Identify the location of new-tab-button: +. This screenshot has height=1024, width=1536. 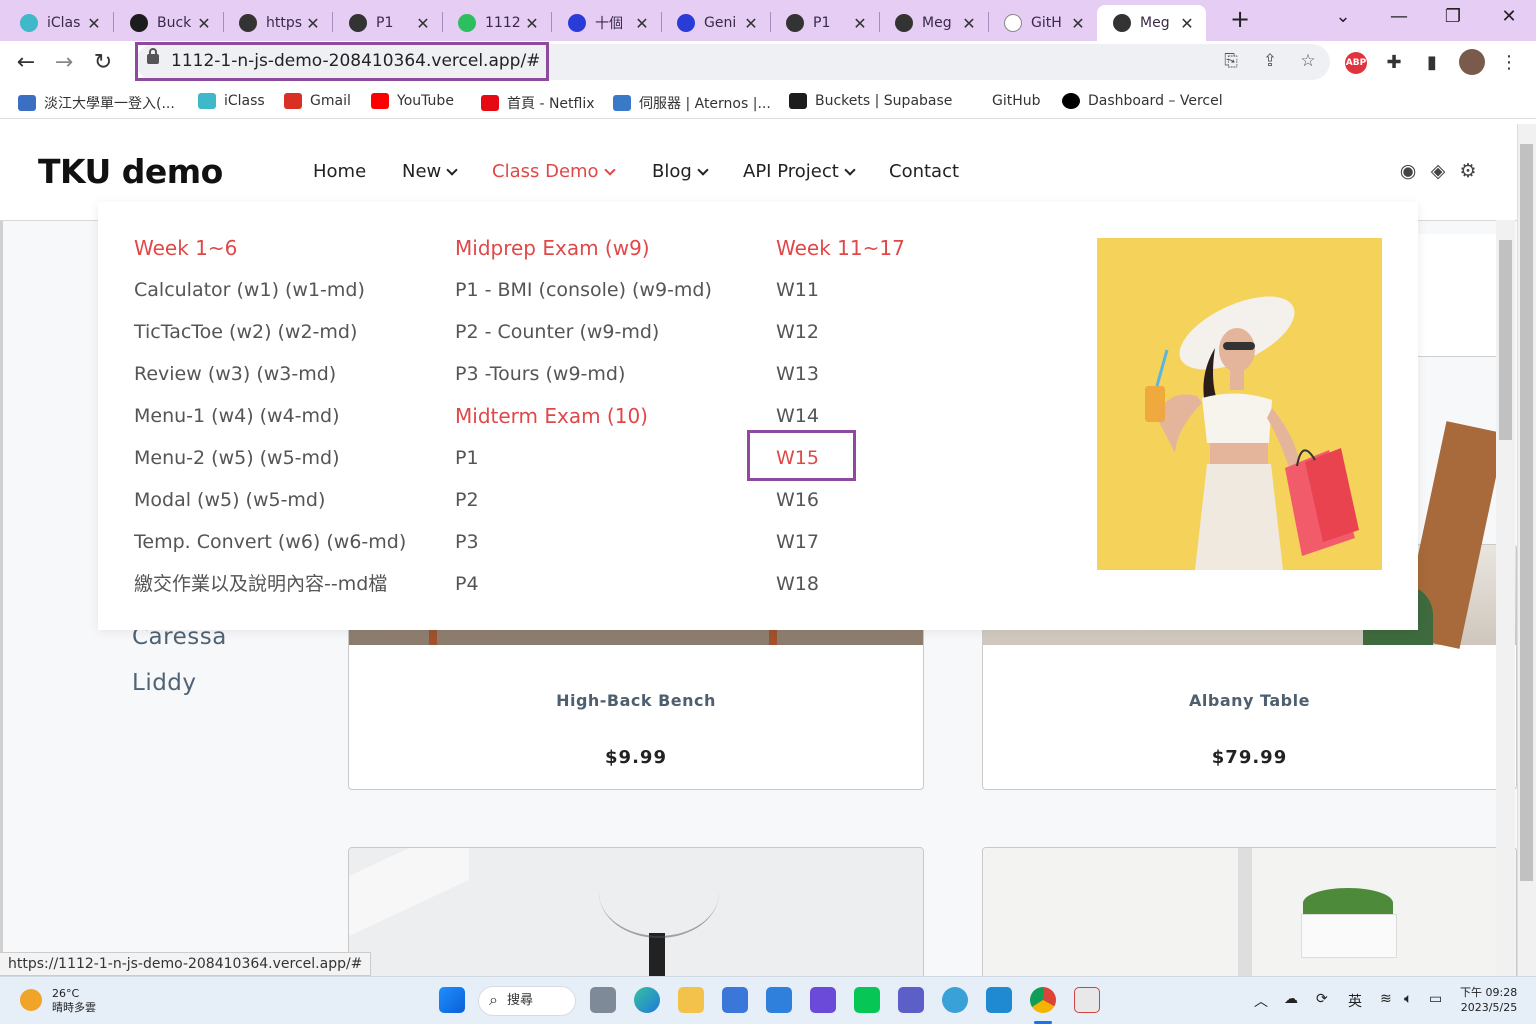
(1240, 20).